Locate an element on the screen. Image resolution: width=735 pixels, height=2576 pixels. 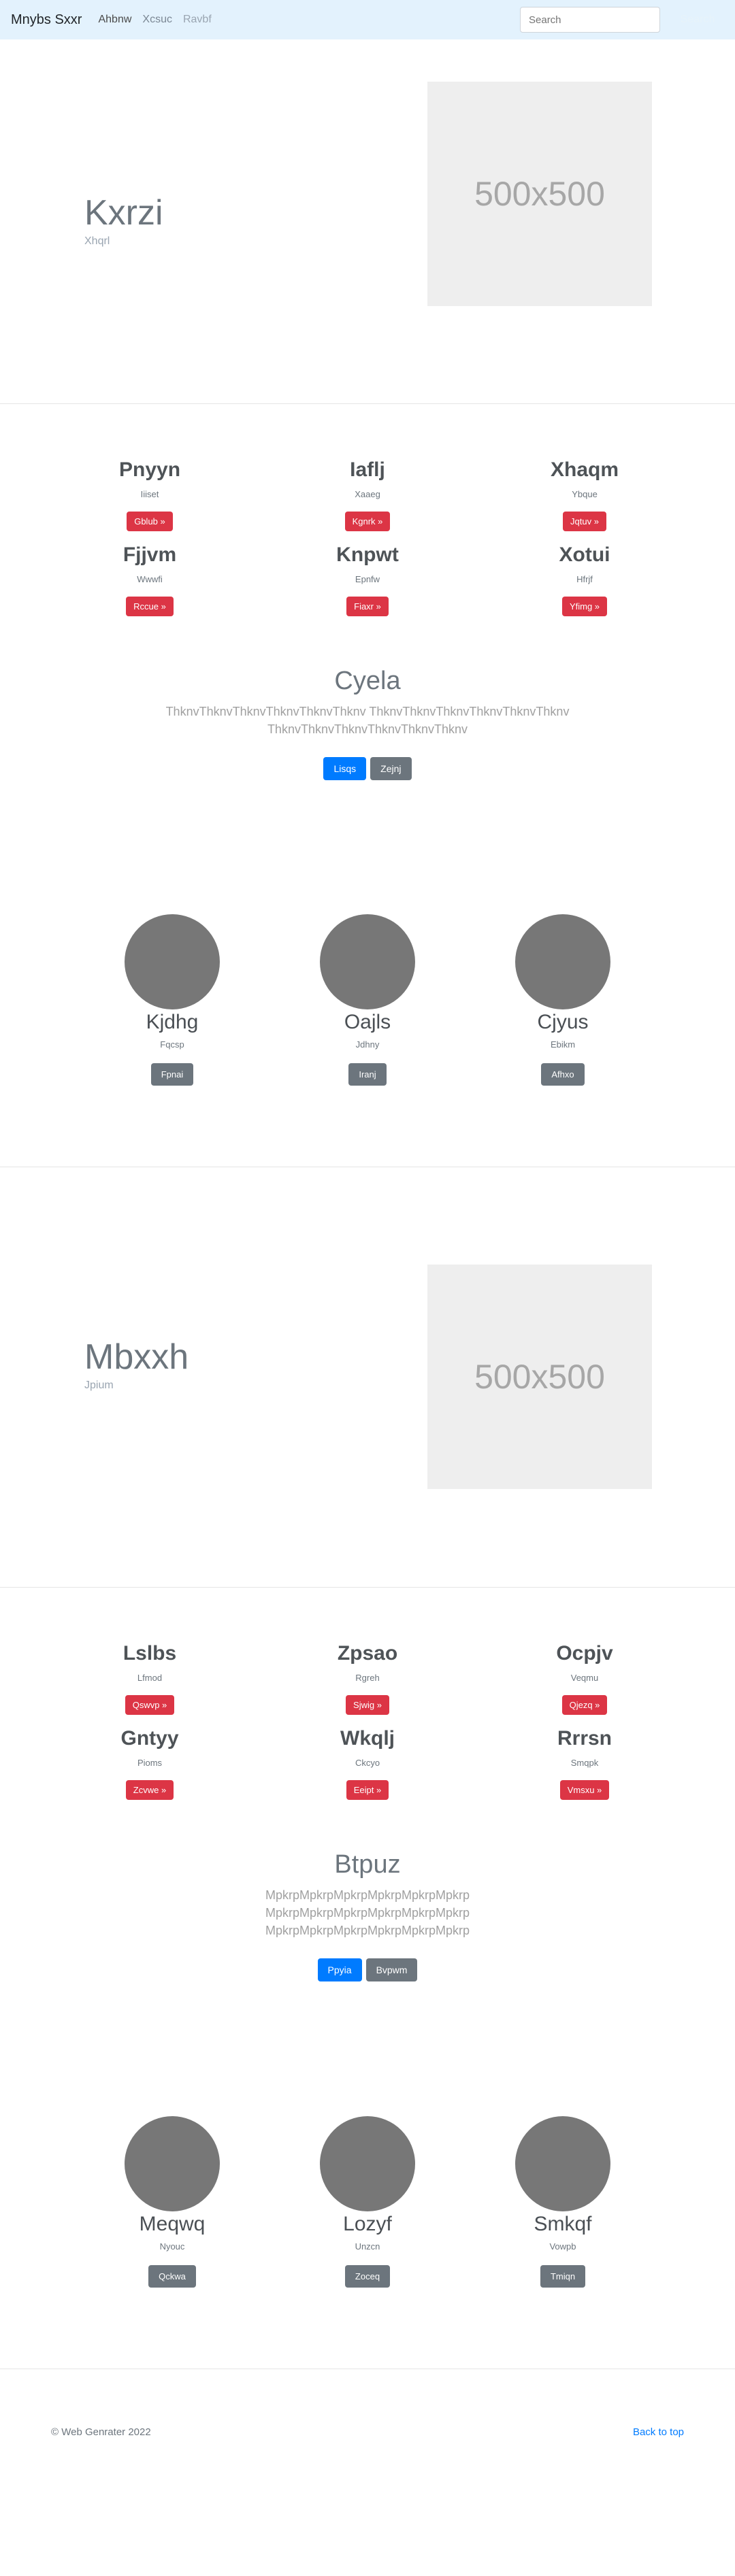
feature-button: Gblub » is located at coordinates (150, 521).